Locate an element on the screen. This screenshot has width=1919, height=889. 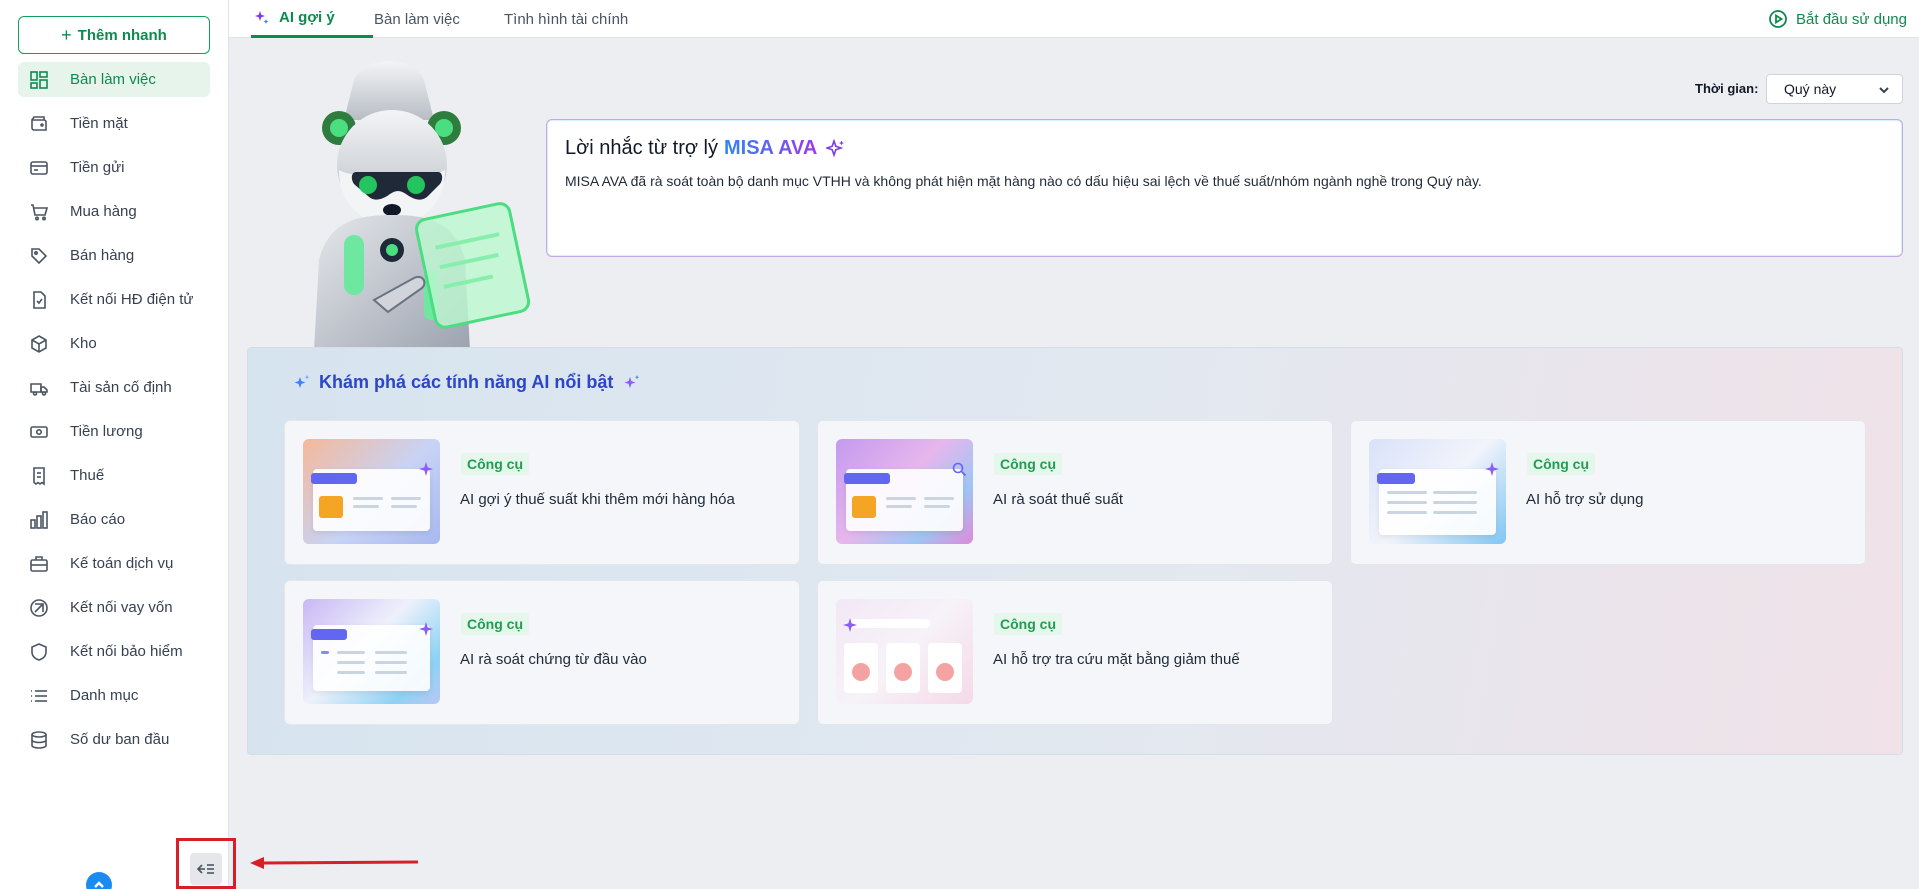
sidebar-item-label: Bàn làm việc is located at coordinates (113, 79).